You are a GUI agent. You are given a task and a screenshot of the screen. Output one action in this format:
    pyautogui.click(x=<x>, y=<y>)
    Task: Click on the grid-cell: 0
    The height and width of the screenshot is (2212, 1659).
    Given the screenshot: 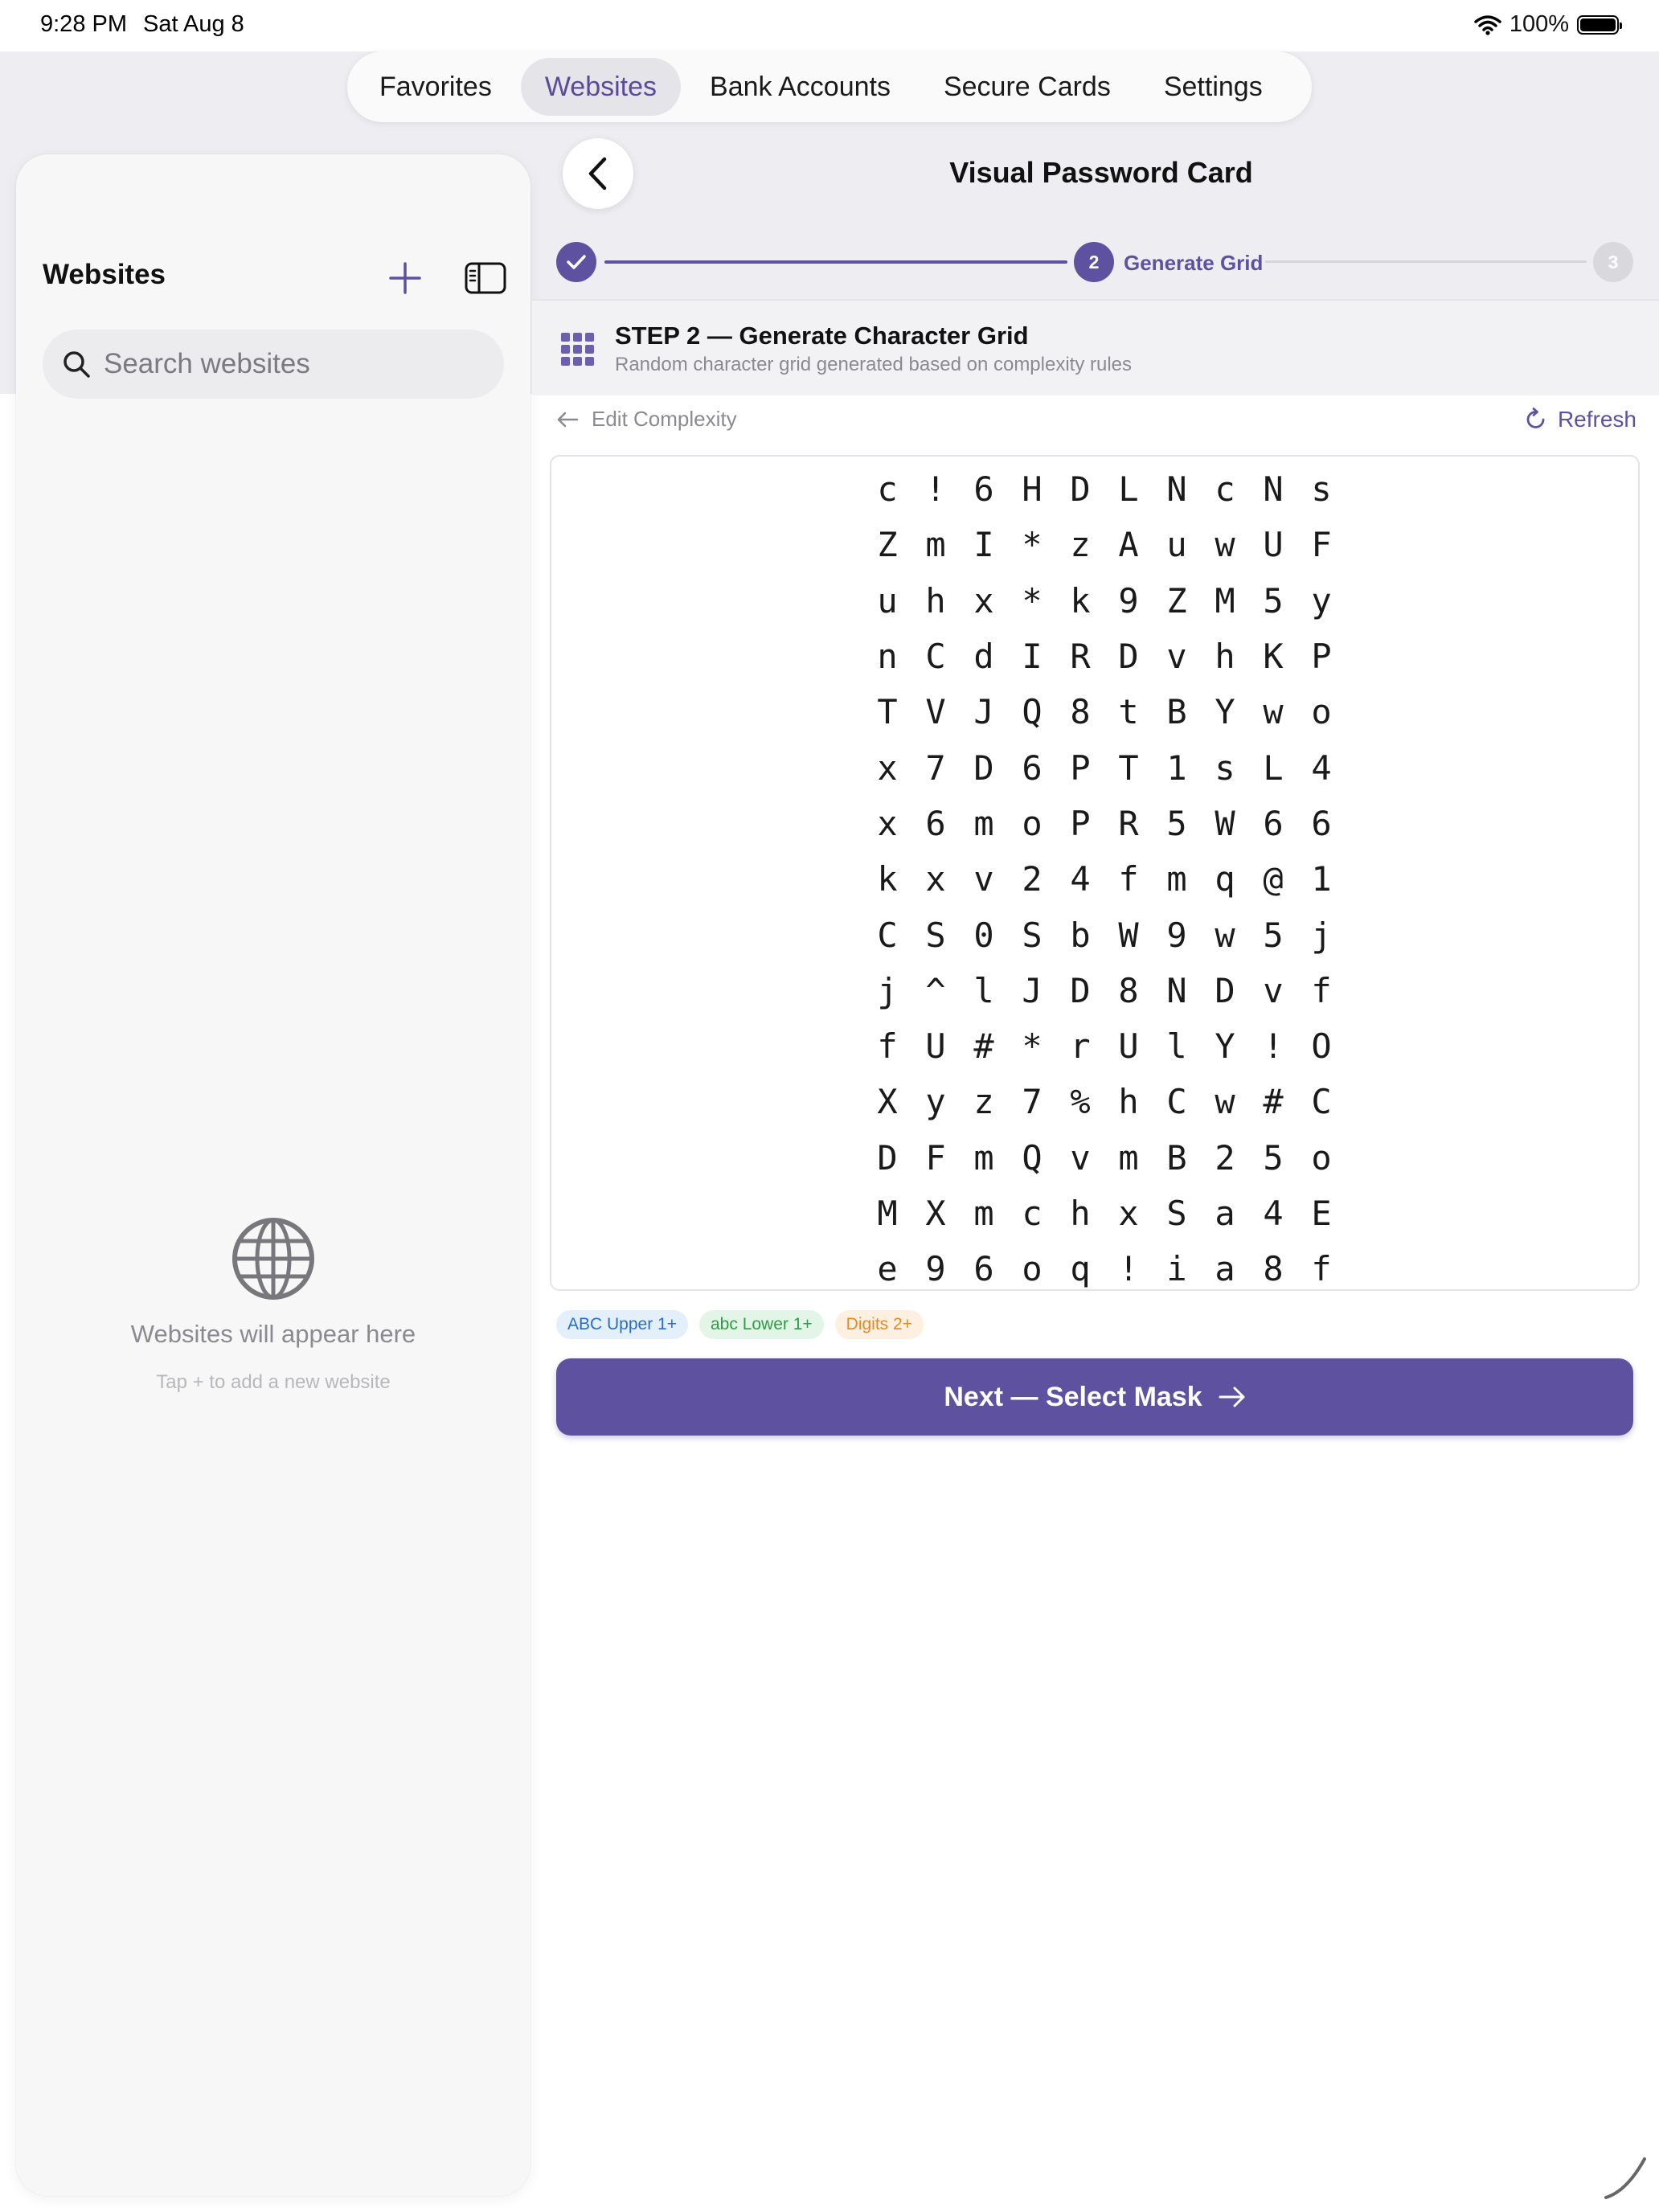 What is the action you would take?
    pyautogui.click(x=983, y=935)
    